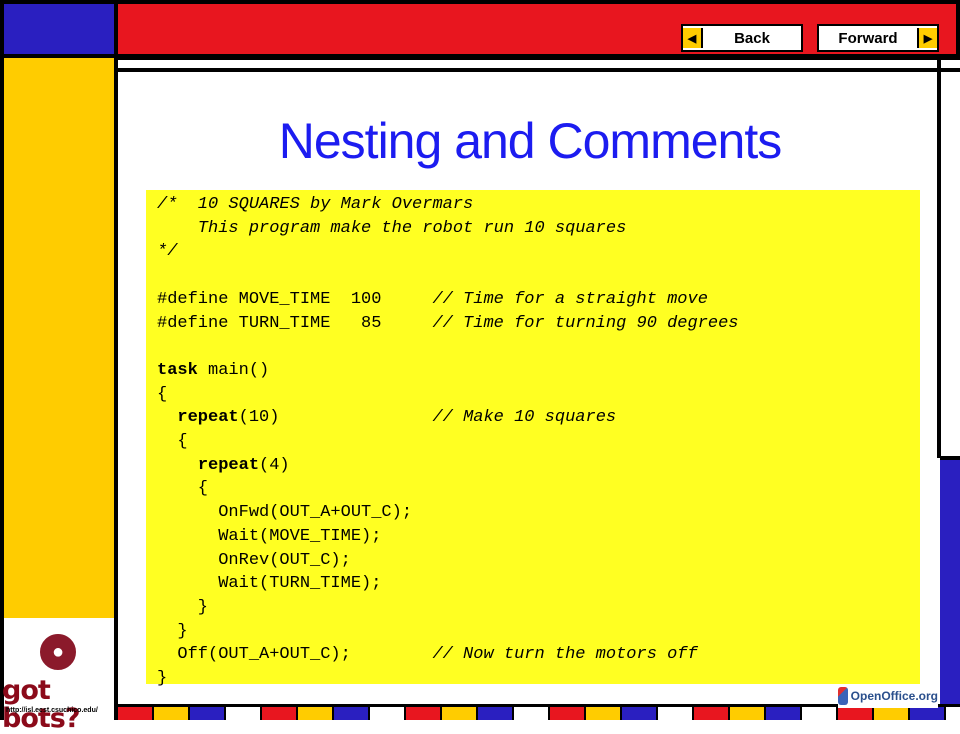  I want to click on code-line: Wait(TURN_TIME);, so click(538, 584).